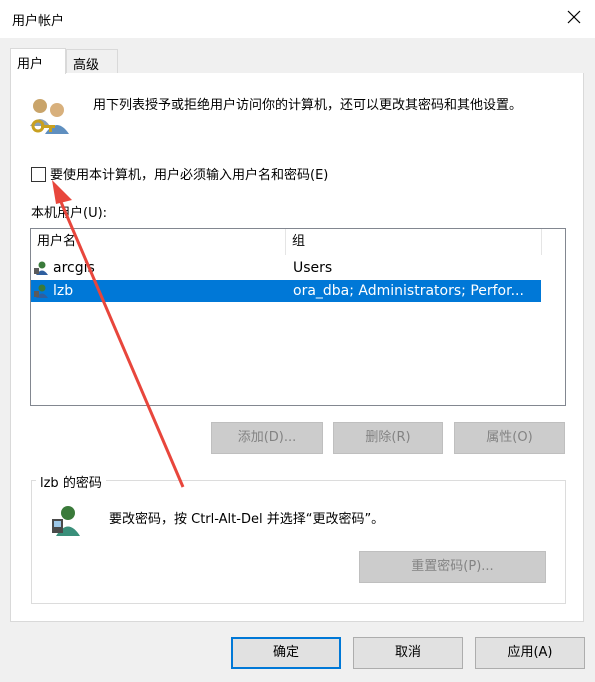  I want to click on require-login-checkbox, so click(38, 174).